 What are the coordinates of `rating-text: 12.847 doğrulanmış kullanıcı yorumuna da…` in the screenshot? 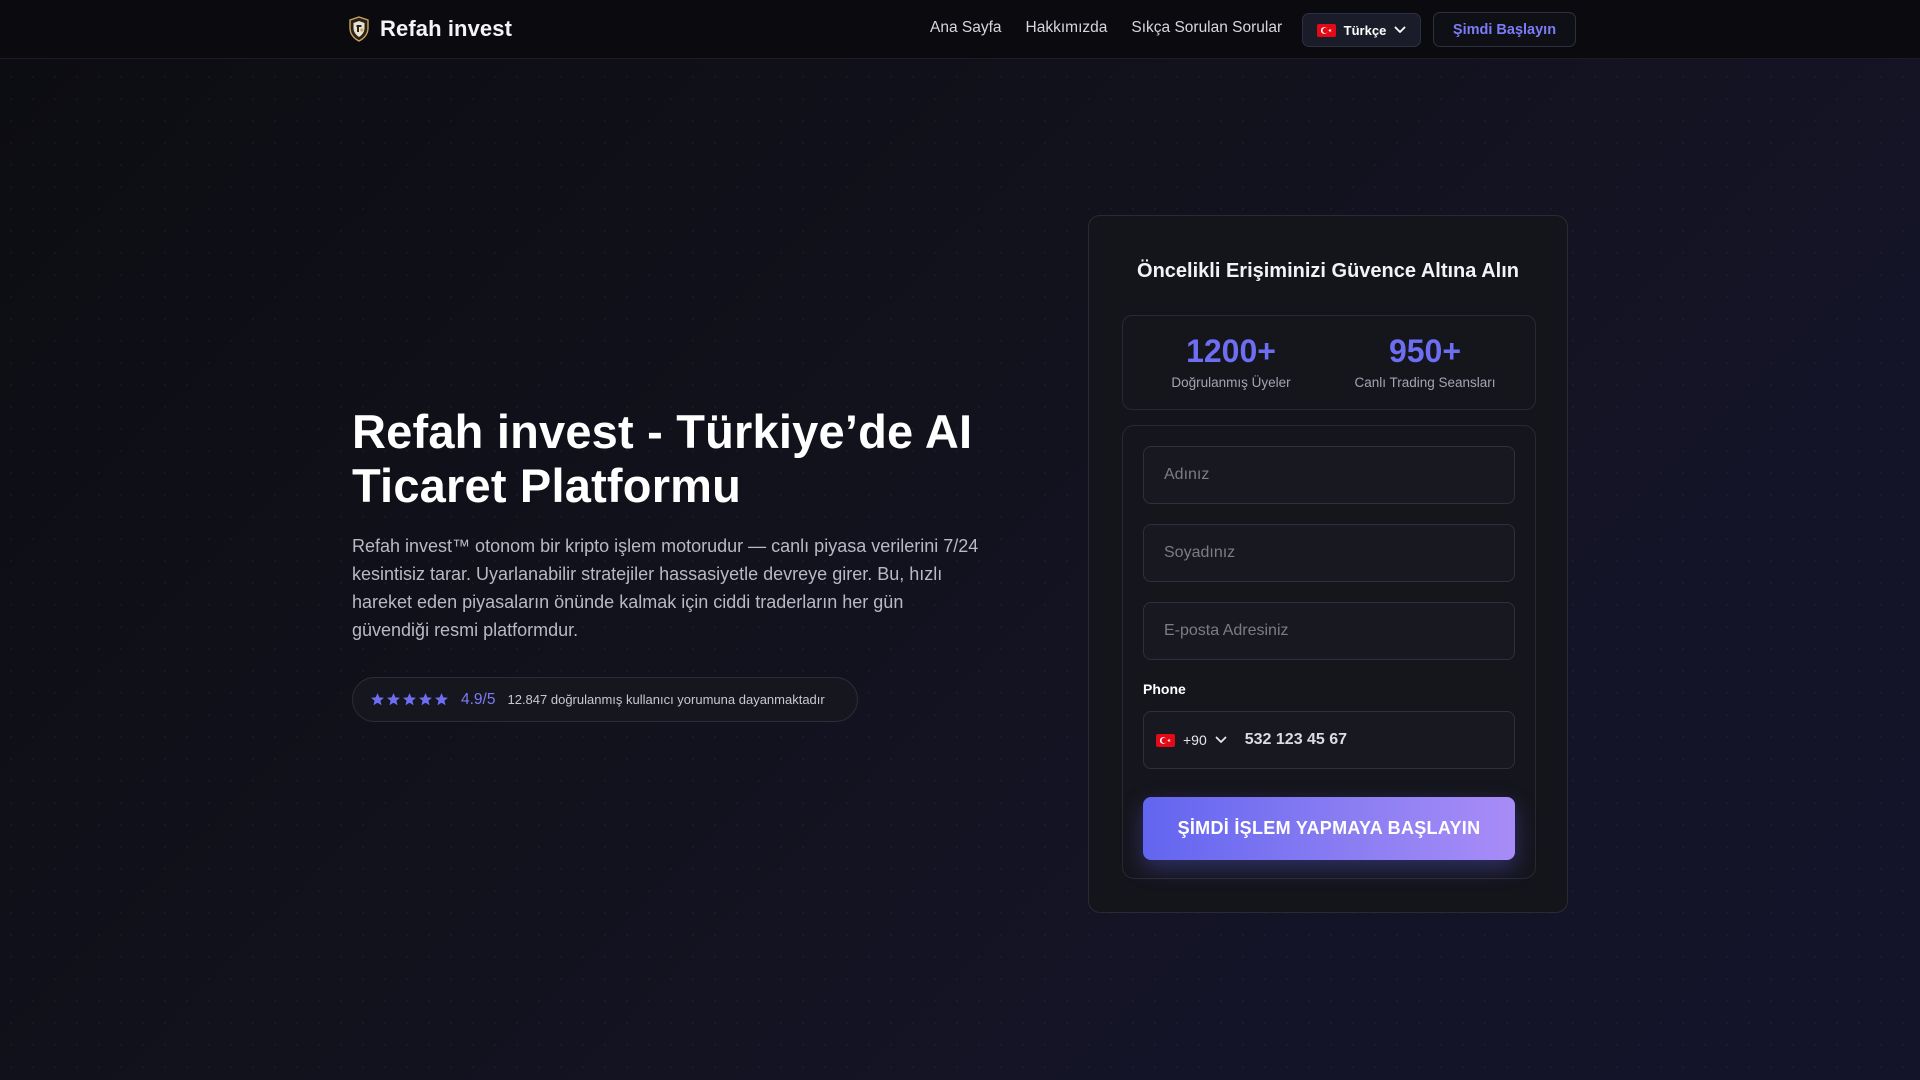 It's located at (666, 699).